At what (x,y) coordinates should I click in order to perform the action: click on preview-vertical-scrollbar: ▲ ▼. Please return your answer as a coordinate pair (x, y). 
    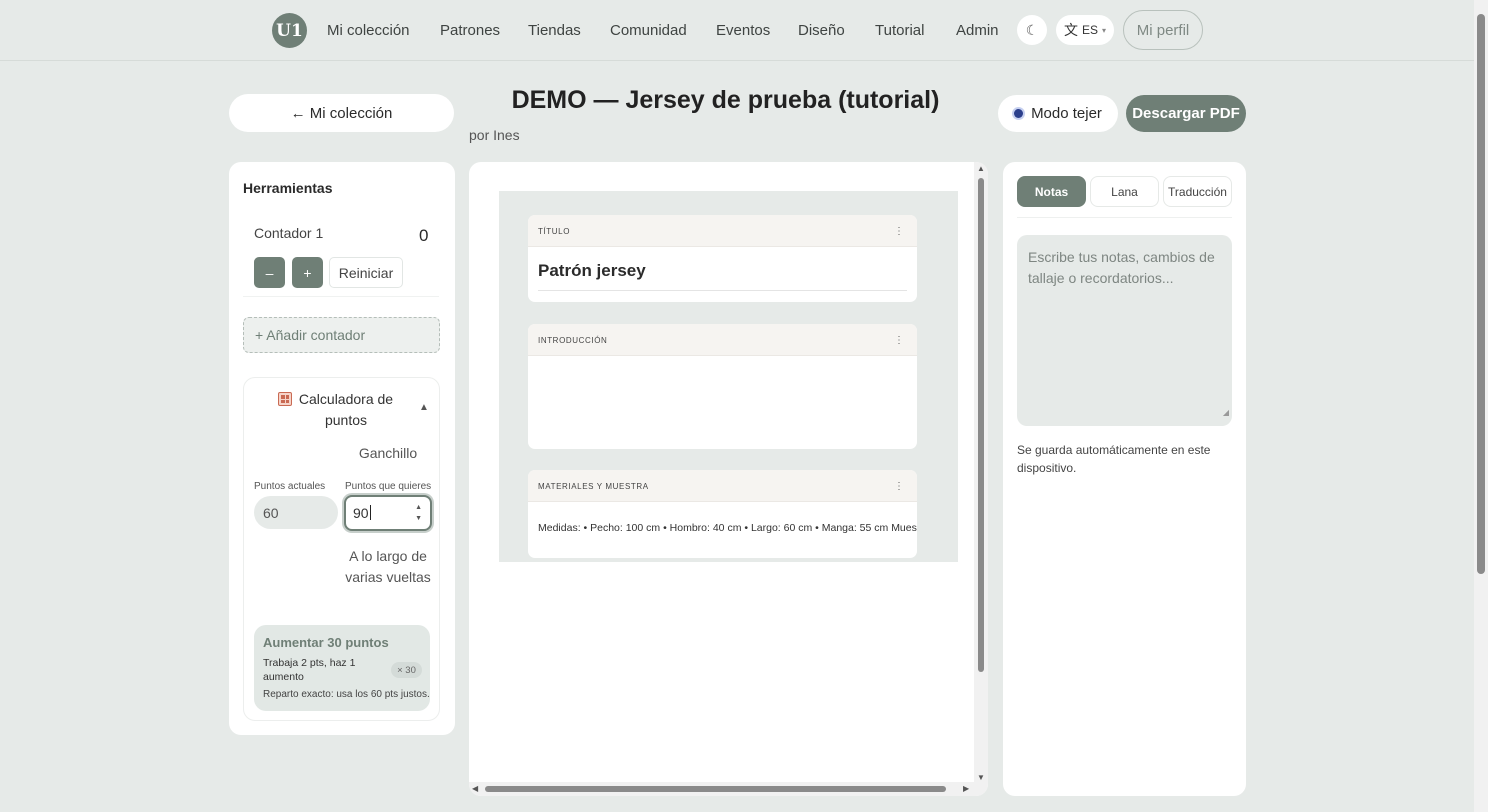
    Looking at the image, I should click on (981, 479).